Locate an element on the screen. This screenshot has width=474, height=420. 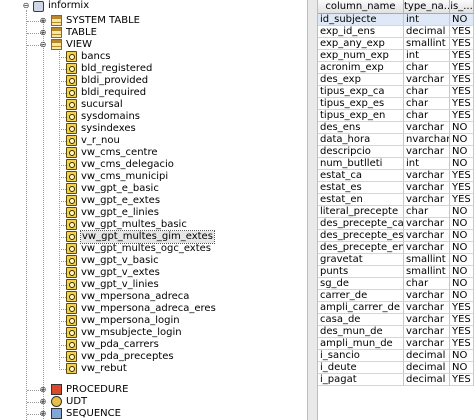
tree-node-label: v_r_nou is located at coordinates (100, 140).